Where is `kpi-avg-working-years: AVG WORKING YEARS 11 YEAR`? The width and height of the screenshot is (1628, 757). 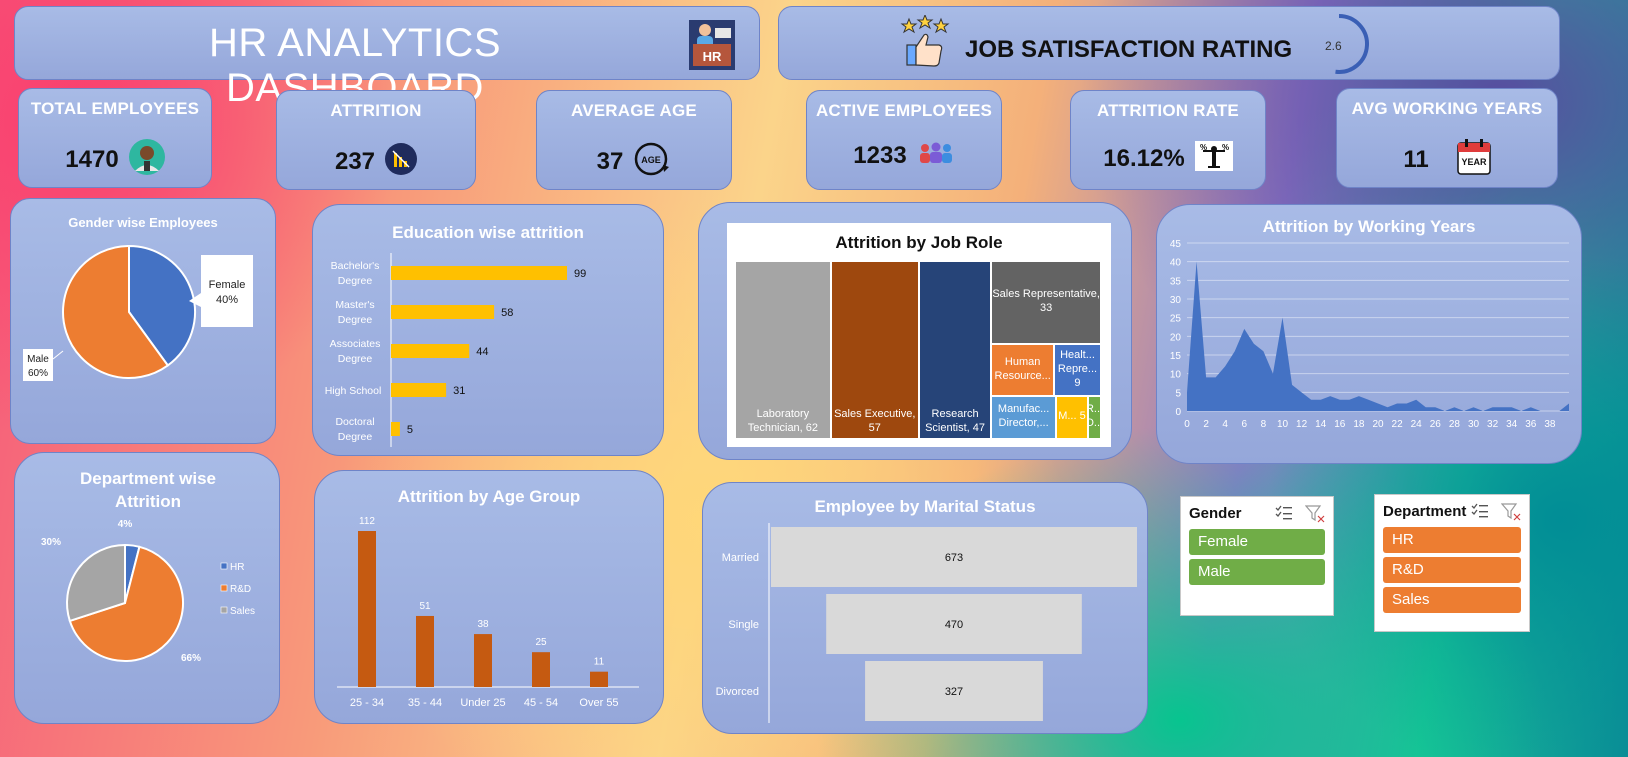 kpi-avg-working-years: AVG WORKING YEARS 11 YEAR is located at coordinates (1447, 138).